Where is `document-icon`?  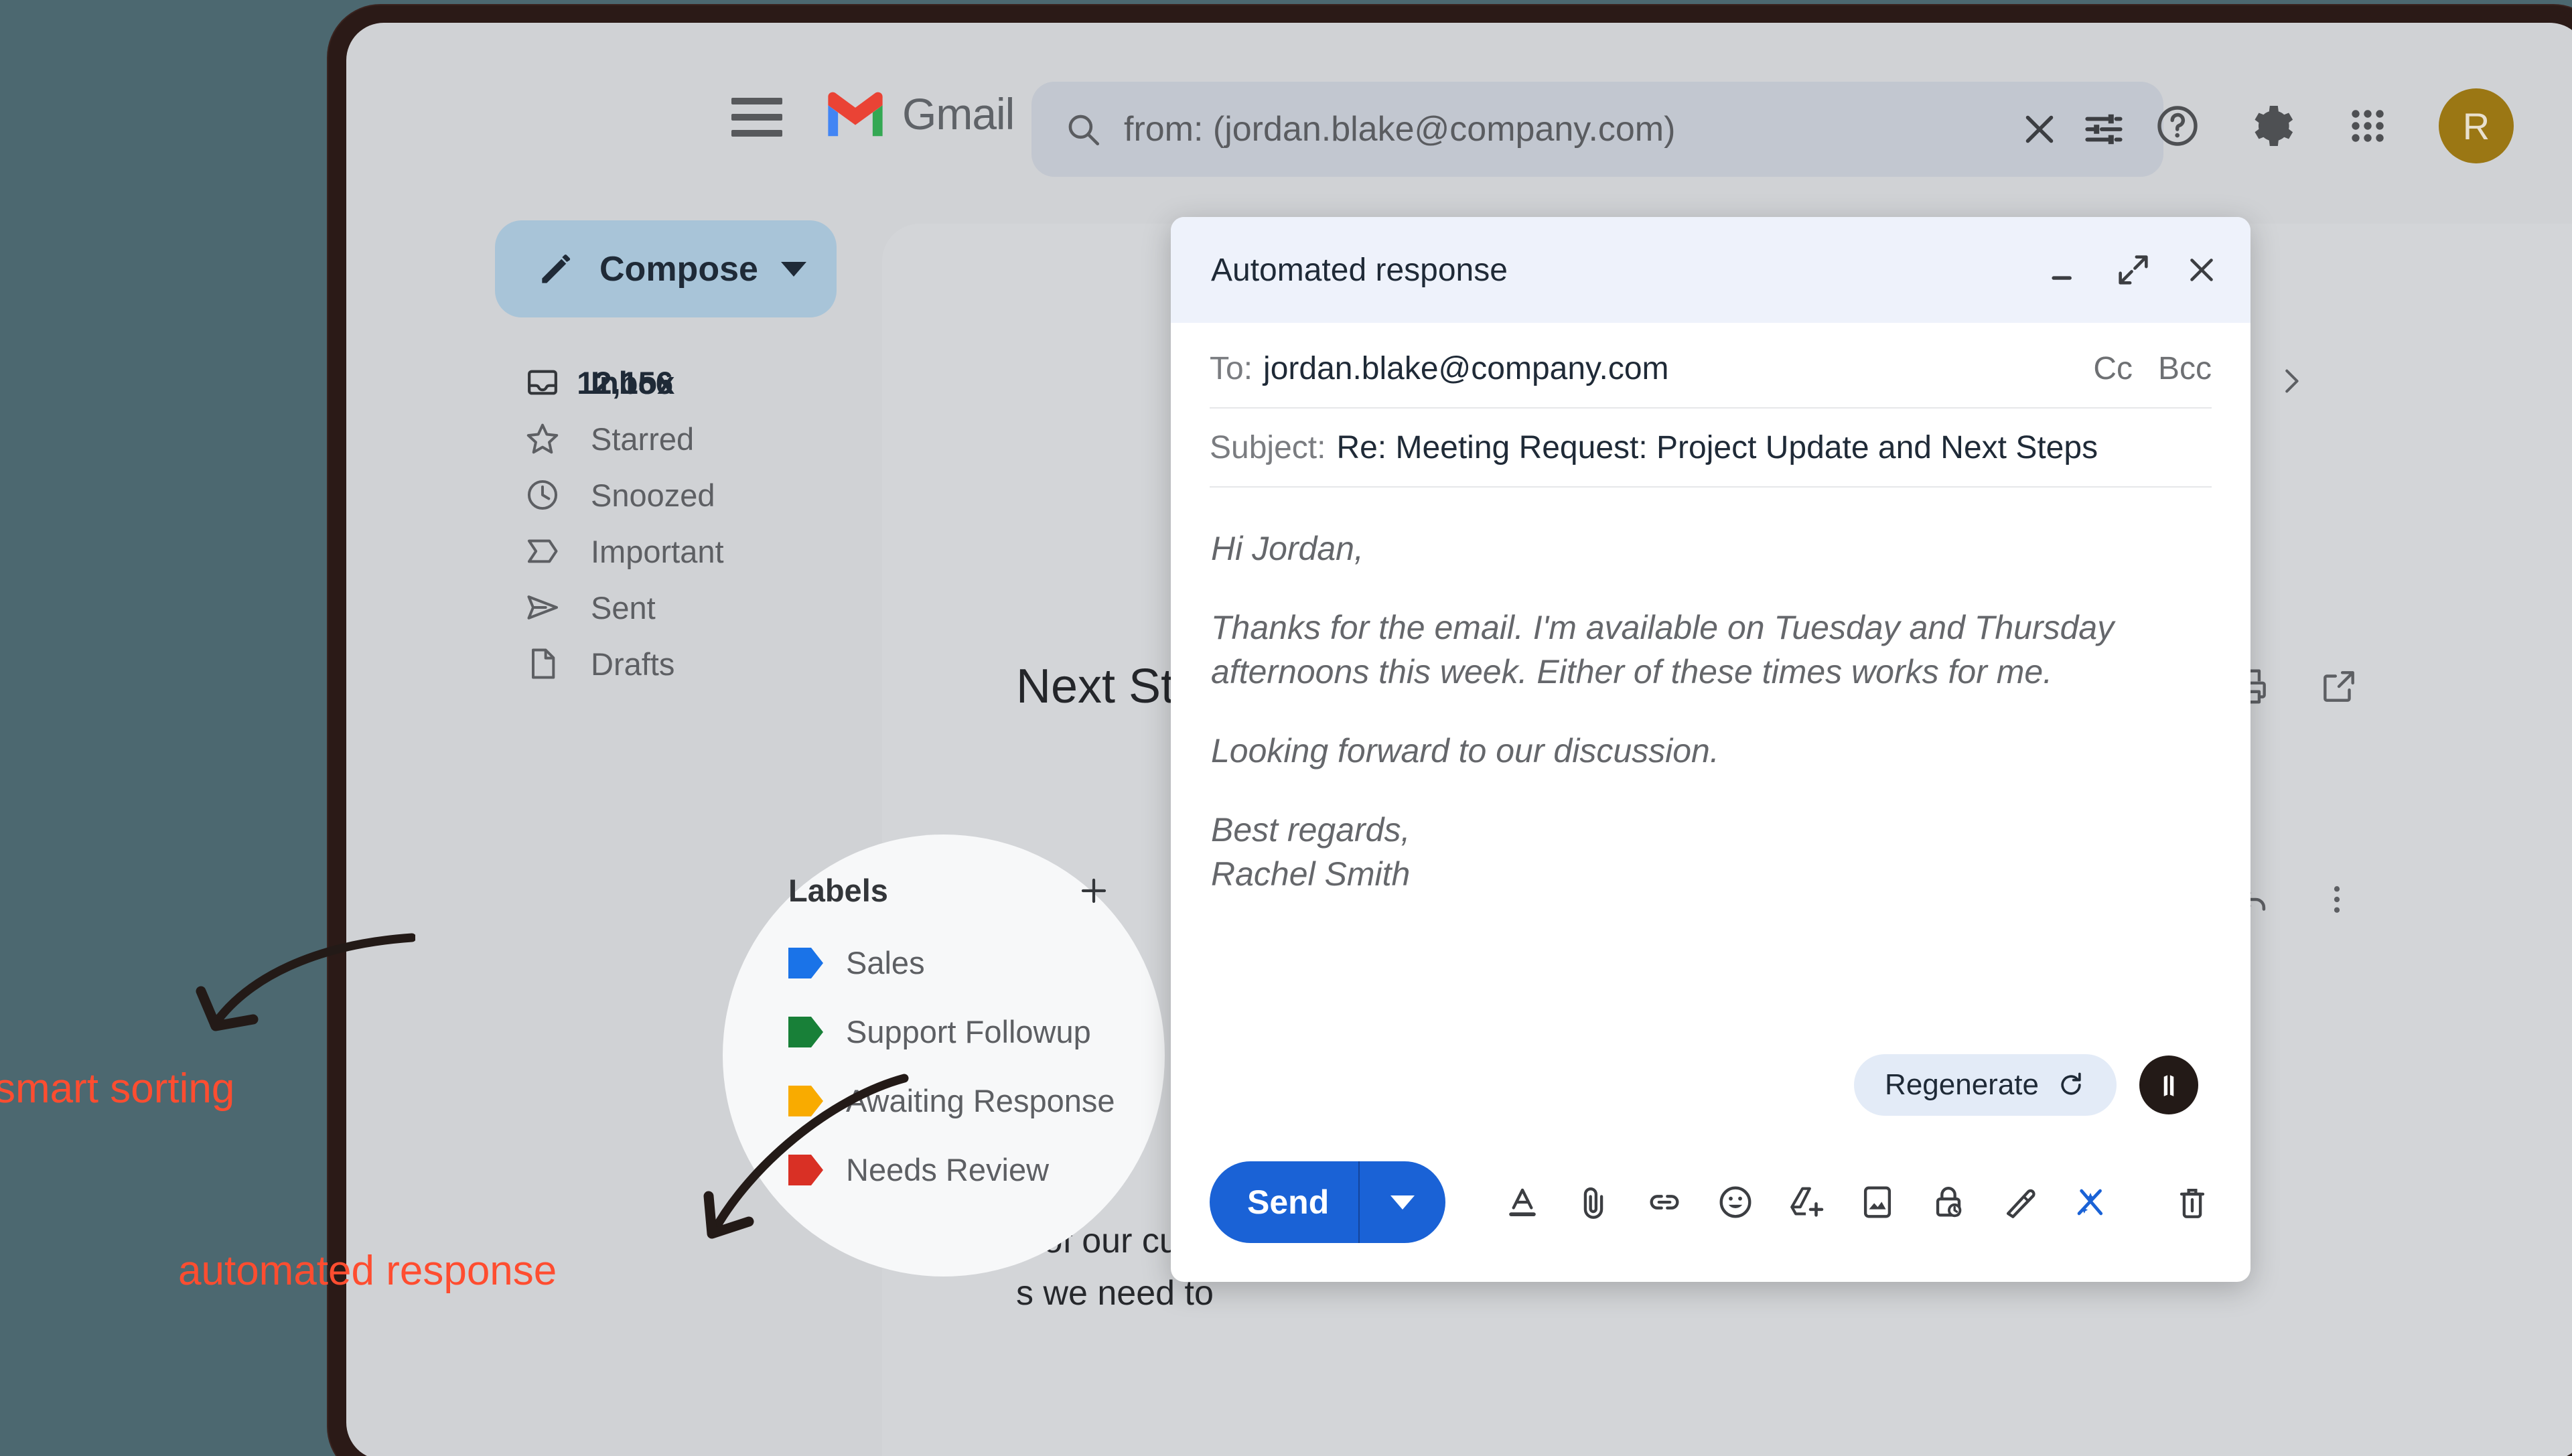 document-icon is located at coordinates (543, 663).